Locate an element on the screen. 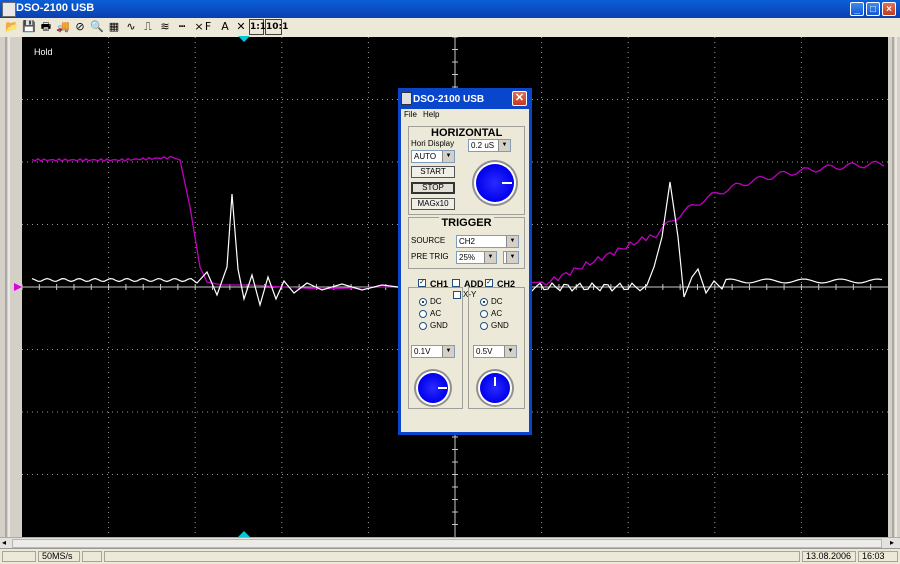  ch2-volts-select: 0.5V ▼ is located at coordinates (495, 351).